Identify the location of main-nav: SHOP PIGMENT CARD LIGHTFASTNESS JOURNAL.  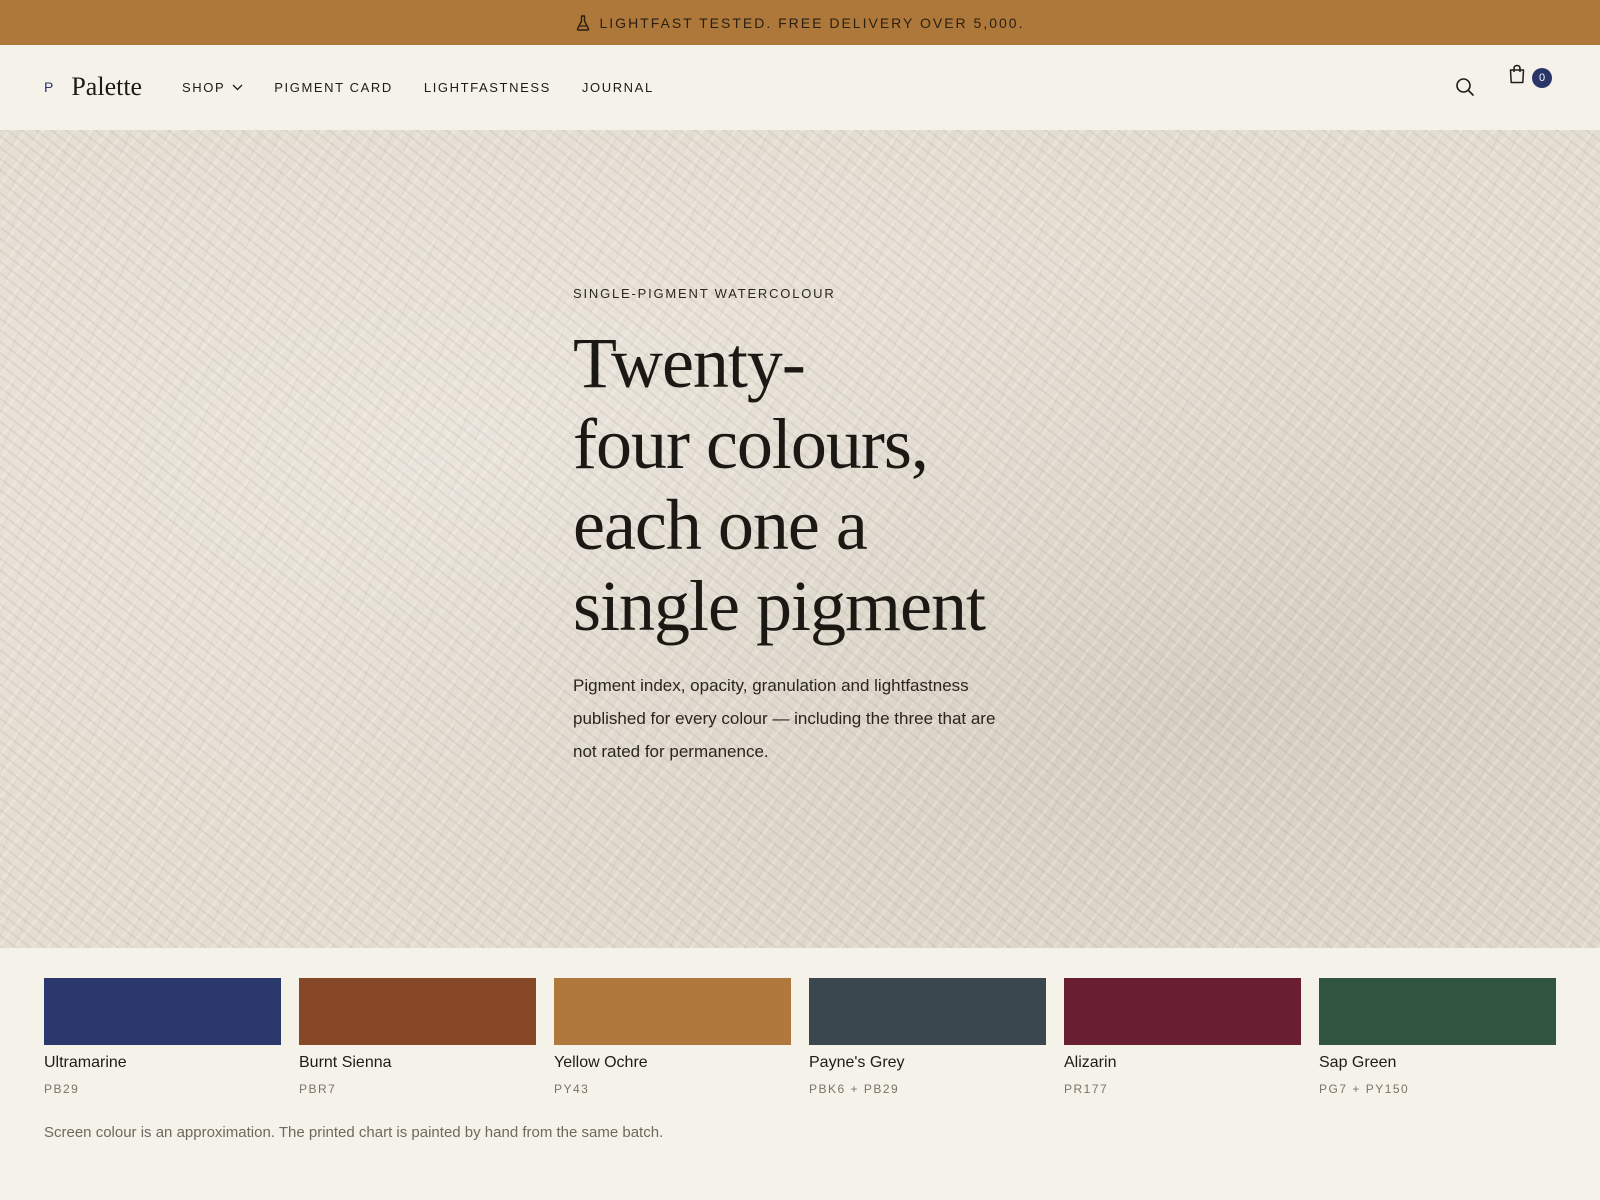
(433, 87).